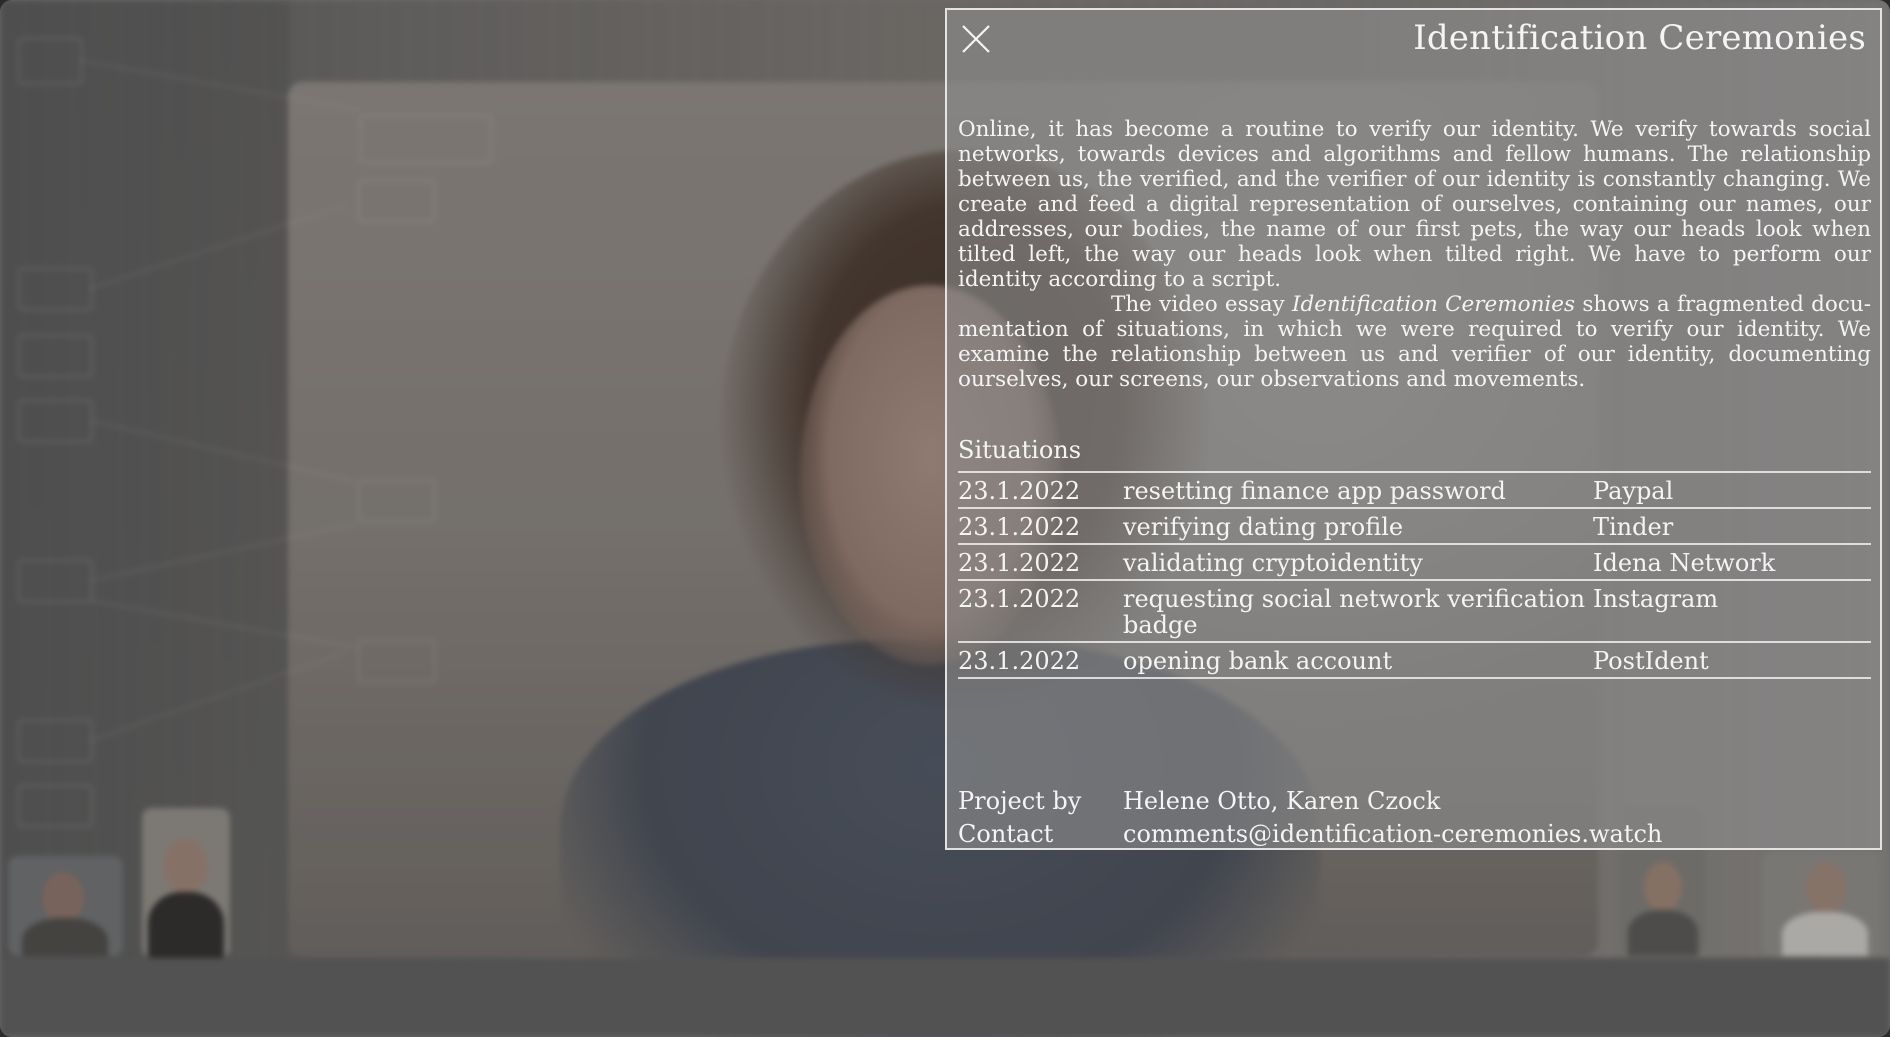  What do you see at coordinates (1314, 491) in the screenshot?
I see `situation-activity: resetting finance app password` at bounding box center [1314, 491].